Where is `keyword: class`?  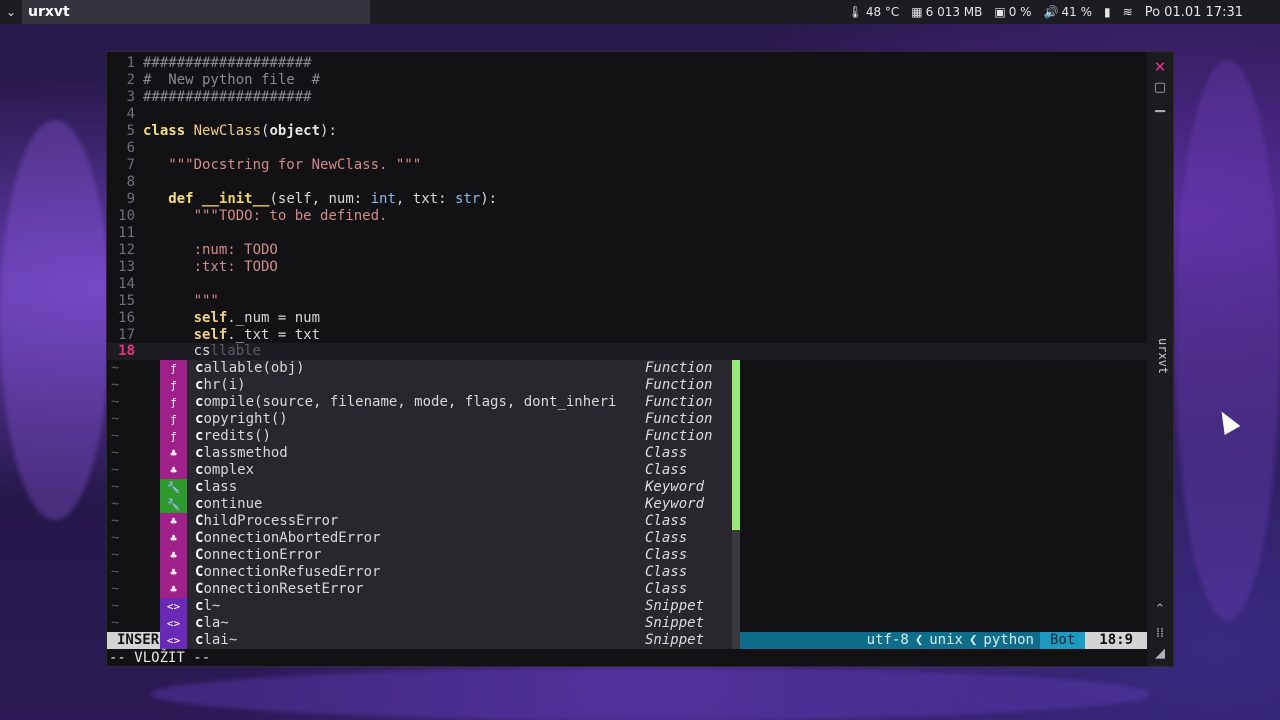 keyword: class is located at coordinates (164, 131).